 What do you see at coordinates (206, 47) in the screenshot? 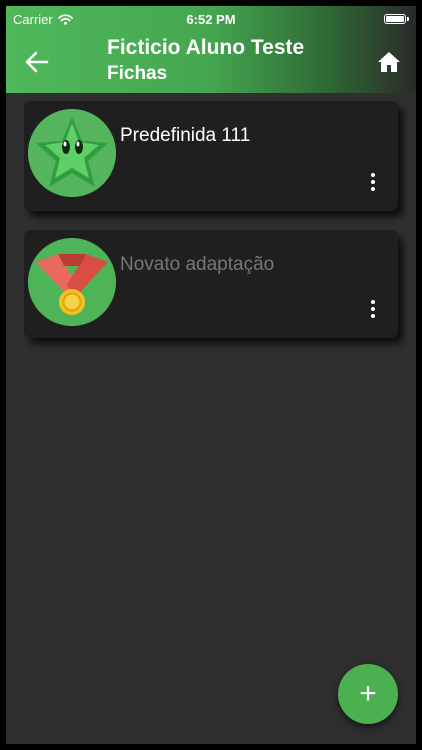
I see `page-title: Ficticio Aluno Teste` at bounding box center [206, 47].